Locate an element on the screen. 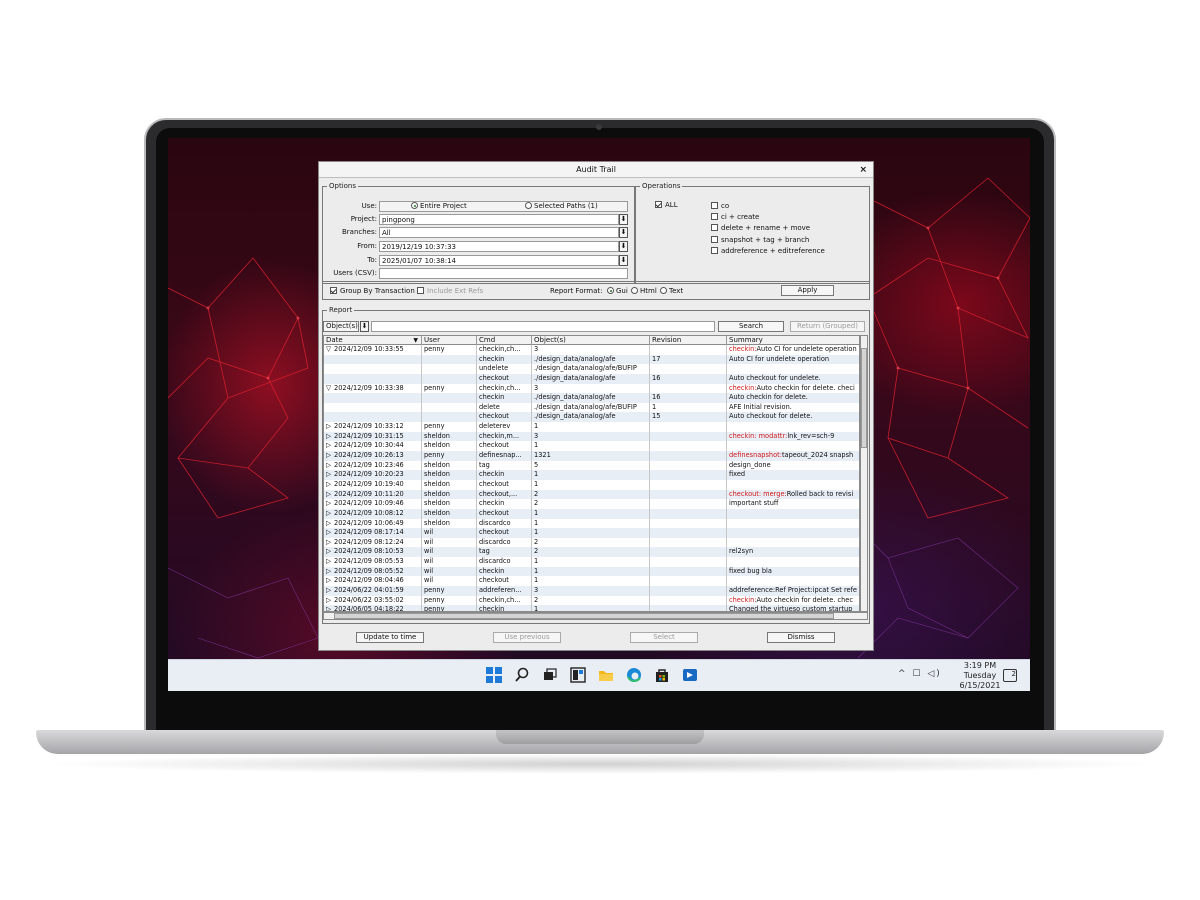  op-all-checkbox: ALL is located at coordinates (666, 205).